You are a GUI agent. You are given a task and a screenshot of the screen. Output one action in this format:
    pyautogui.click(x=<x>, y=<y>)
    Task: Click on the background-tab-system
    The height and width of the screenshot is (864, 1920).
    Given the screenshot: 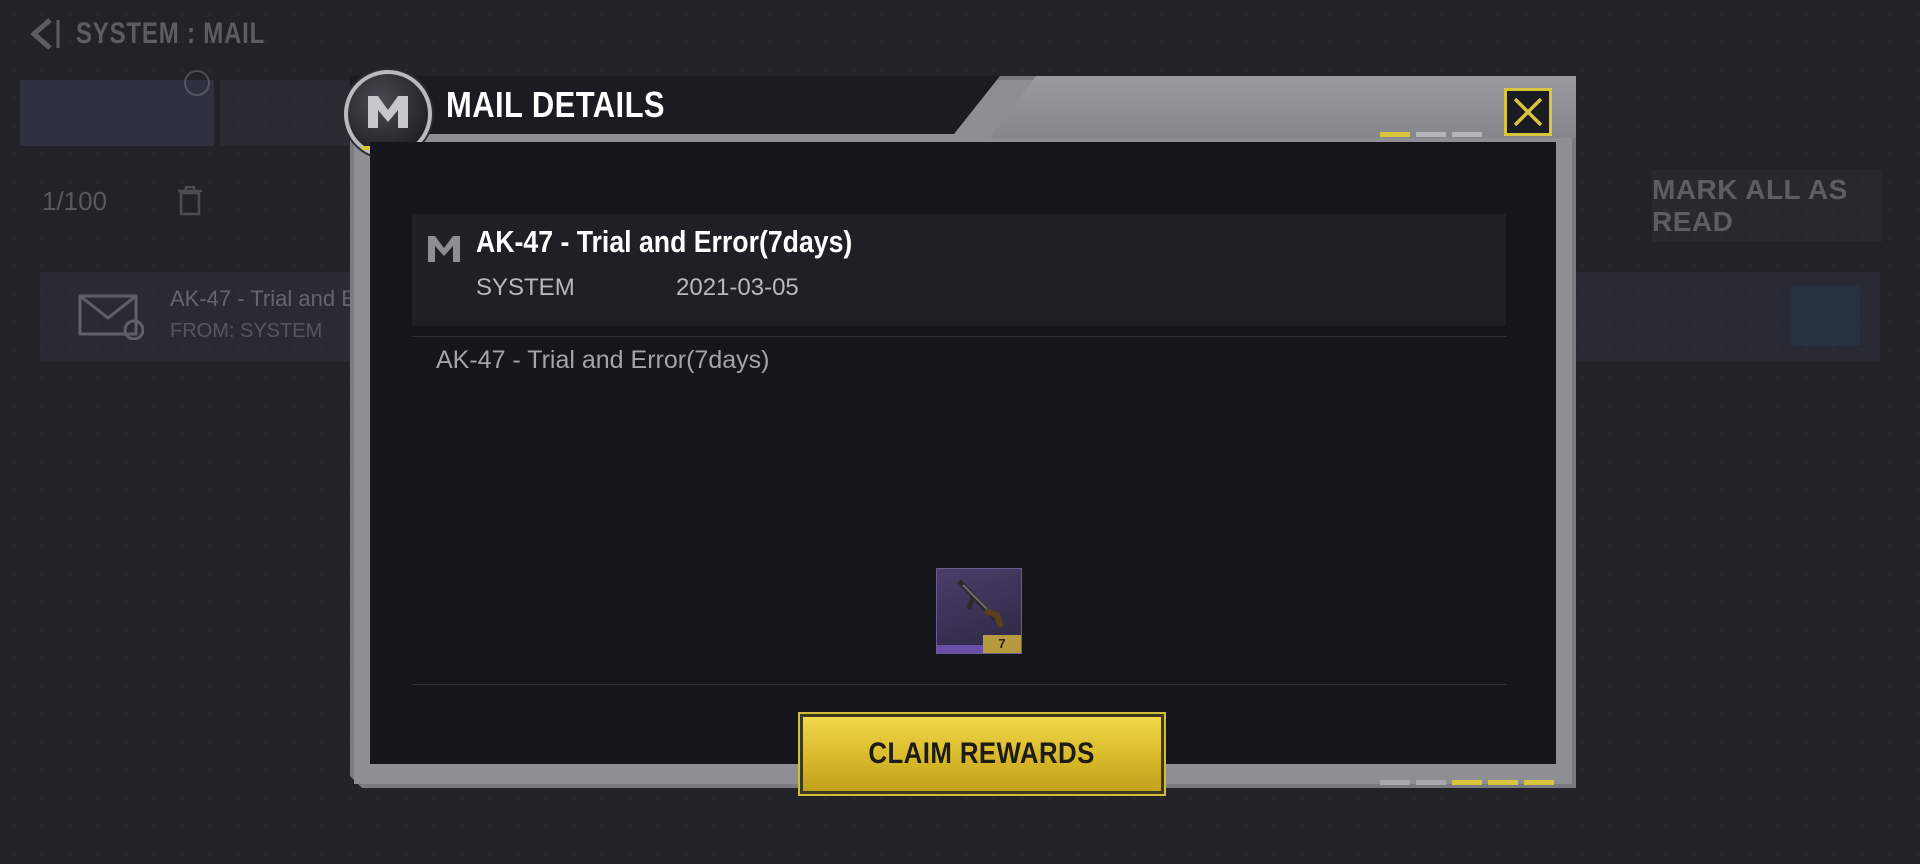 What is the action you would take?
    pyautogui.click(x=117, y=113)
    